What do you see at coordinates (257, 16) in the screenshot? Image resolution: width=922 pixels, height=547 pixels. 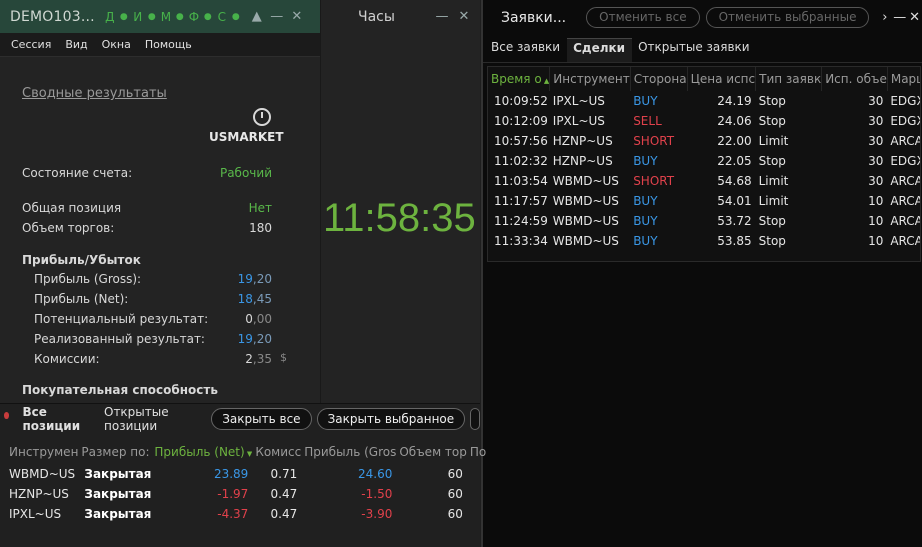 I see `collapse-icon: ▲` at bounding box center [257, 16].